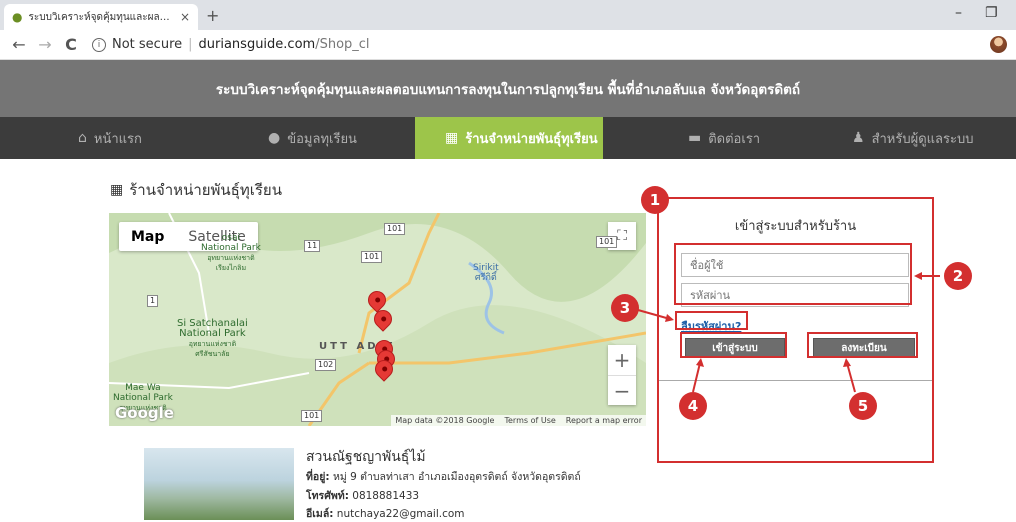  I want to click on annotation-badge: 2, so click(958, 276).